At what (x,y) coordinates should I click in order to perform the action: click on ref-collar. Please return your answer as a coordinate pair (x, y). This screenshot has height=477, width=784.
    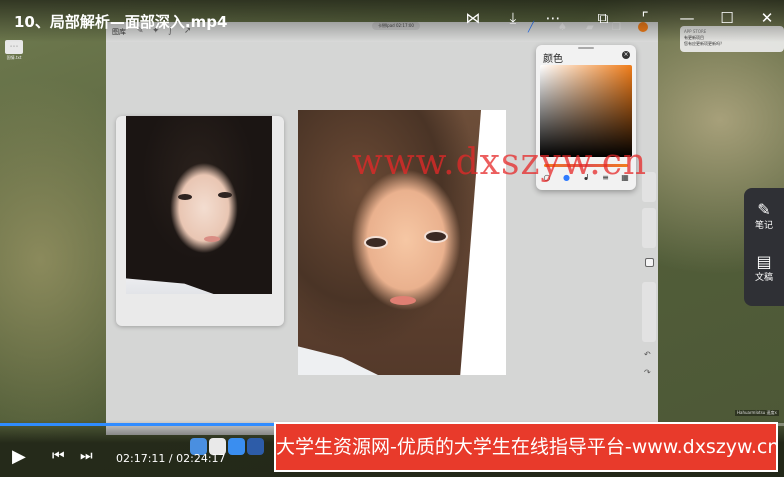
    Looking at the image, I should click on (170, 286).